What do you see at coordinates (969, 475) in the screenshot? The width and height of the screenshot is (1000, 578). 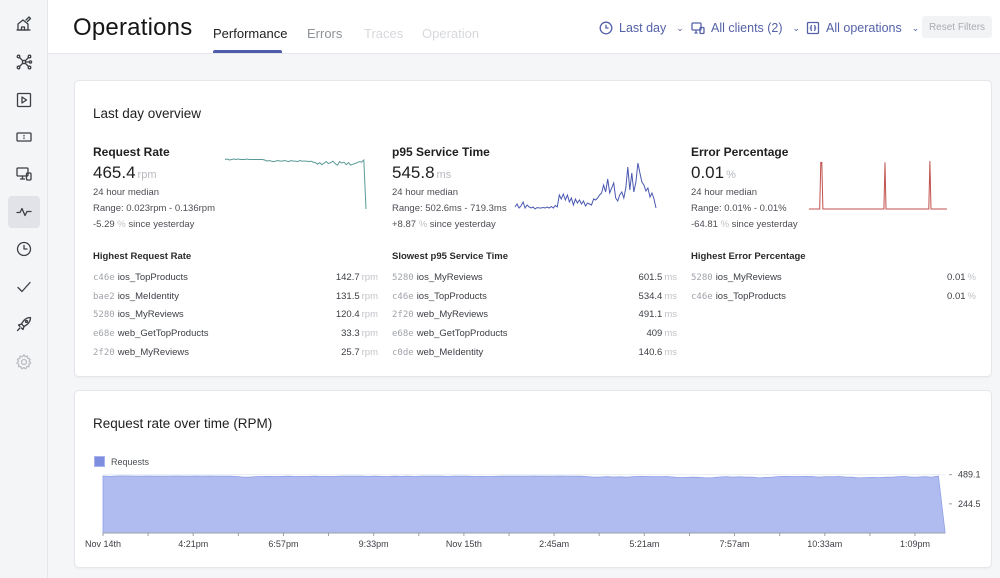 I see `y-tick-label: 489.1` at bounding box center [969, 475].